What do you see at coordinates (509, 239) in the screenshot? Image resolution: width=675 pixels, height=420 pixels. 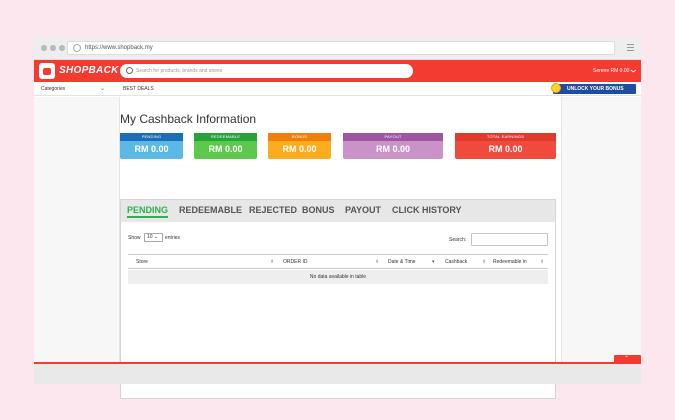 I see `table-search-input` at bounding box center [509, 239].